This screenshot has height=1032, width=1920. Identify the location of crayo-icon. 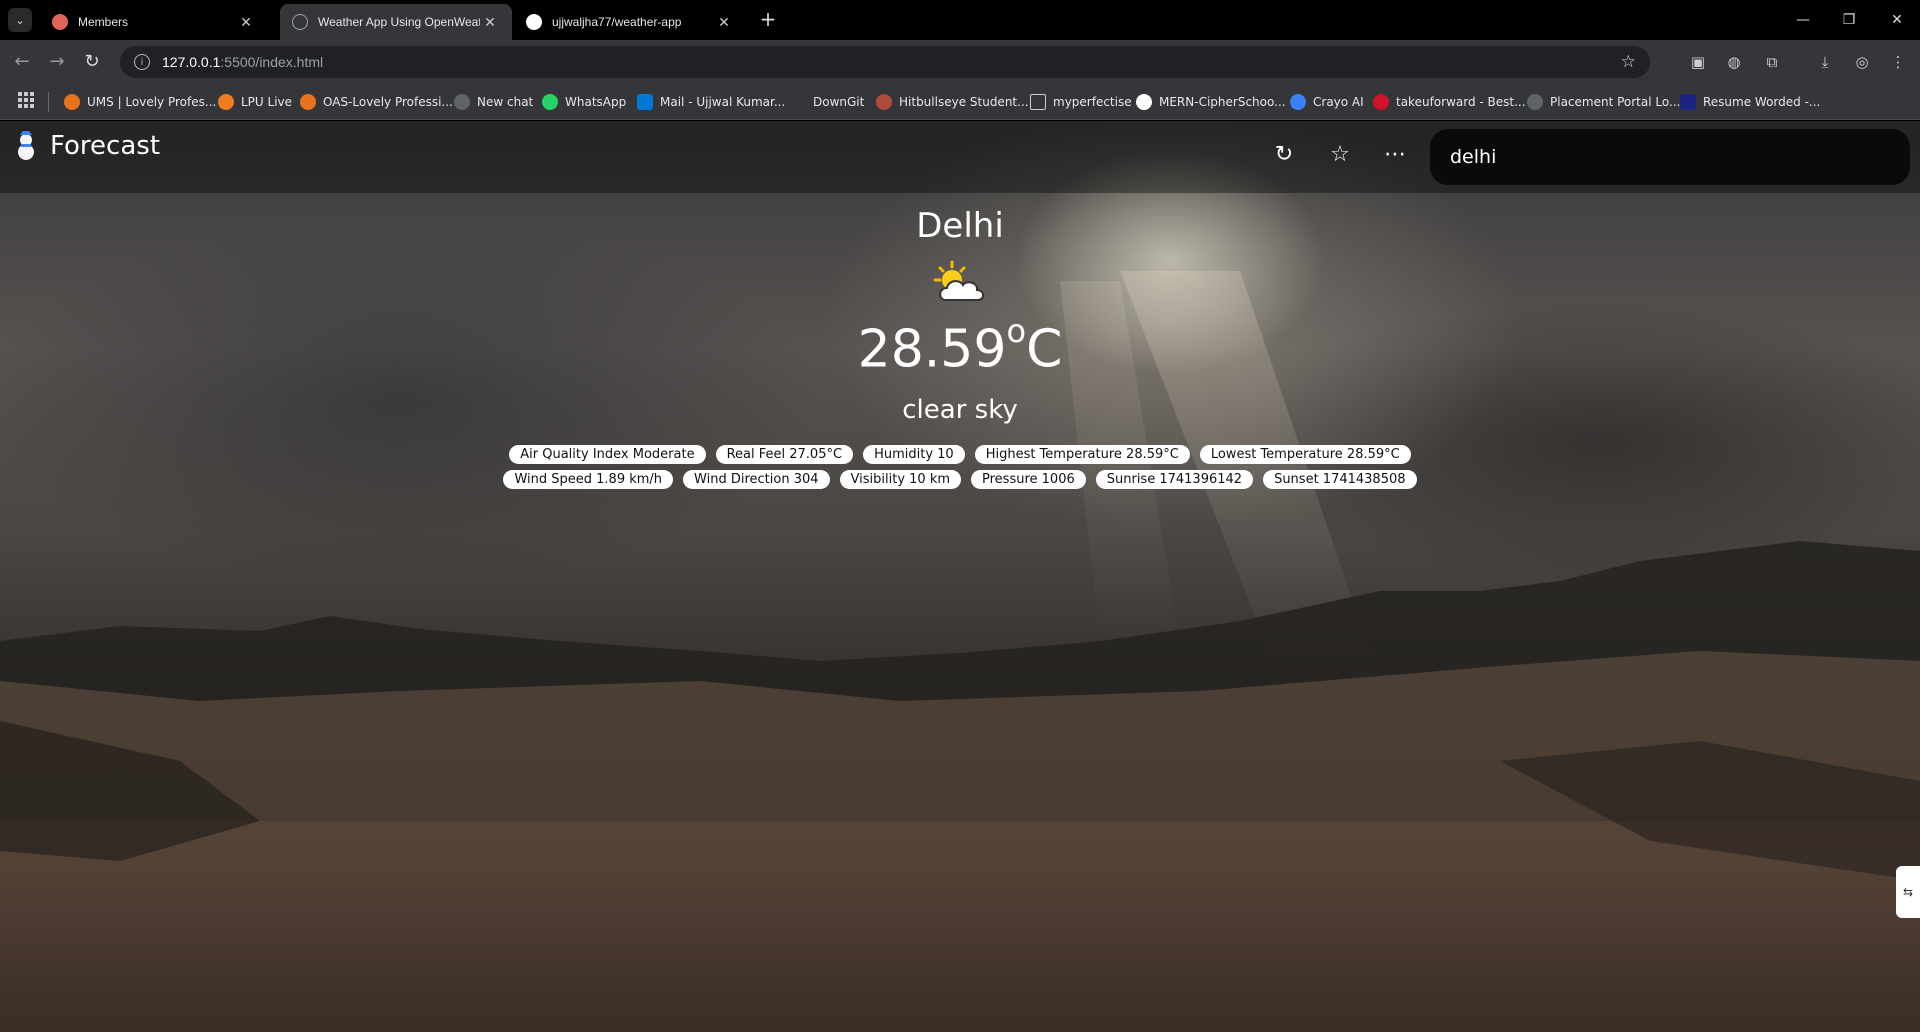
(1298, 102).